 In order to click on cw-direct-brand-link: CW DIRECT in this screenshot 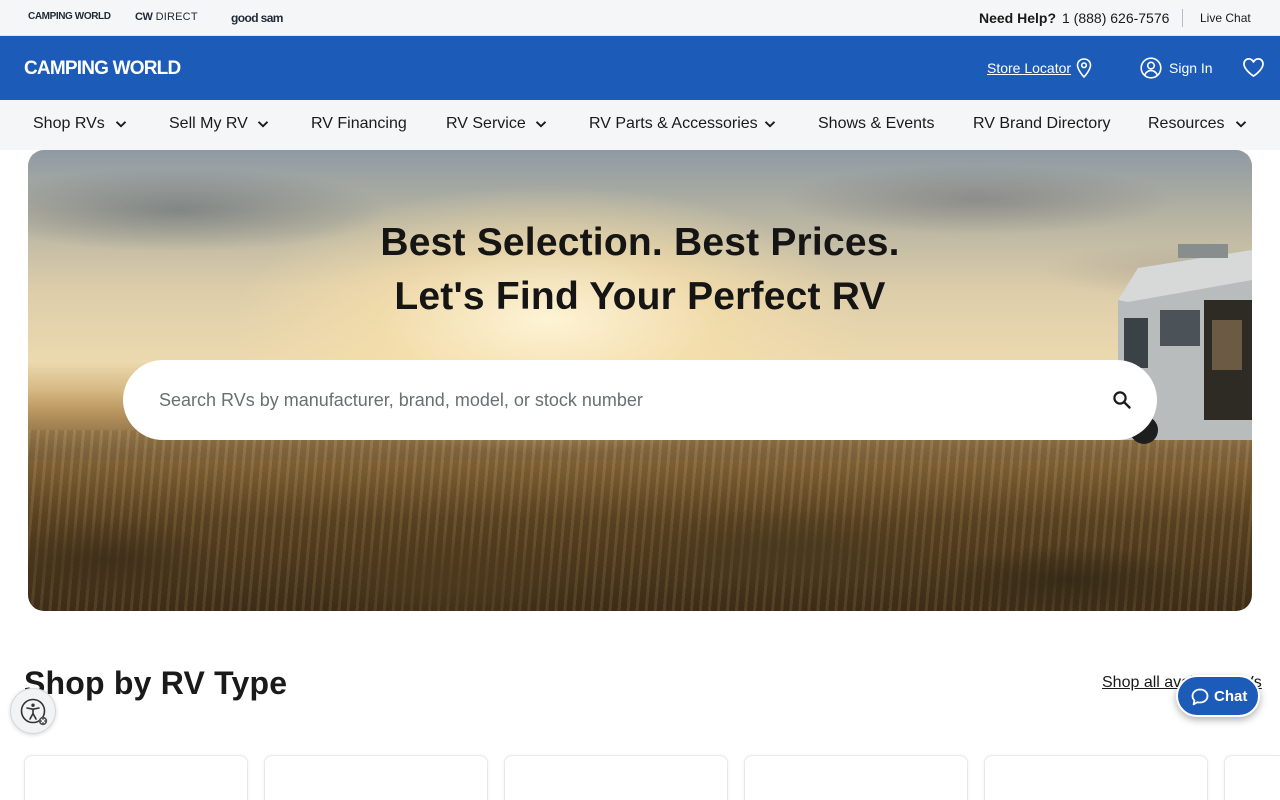, I will do `click(166, 17)`.